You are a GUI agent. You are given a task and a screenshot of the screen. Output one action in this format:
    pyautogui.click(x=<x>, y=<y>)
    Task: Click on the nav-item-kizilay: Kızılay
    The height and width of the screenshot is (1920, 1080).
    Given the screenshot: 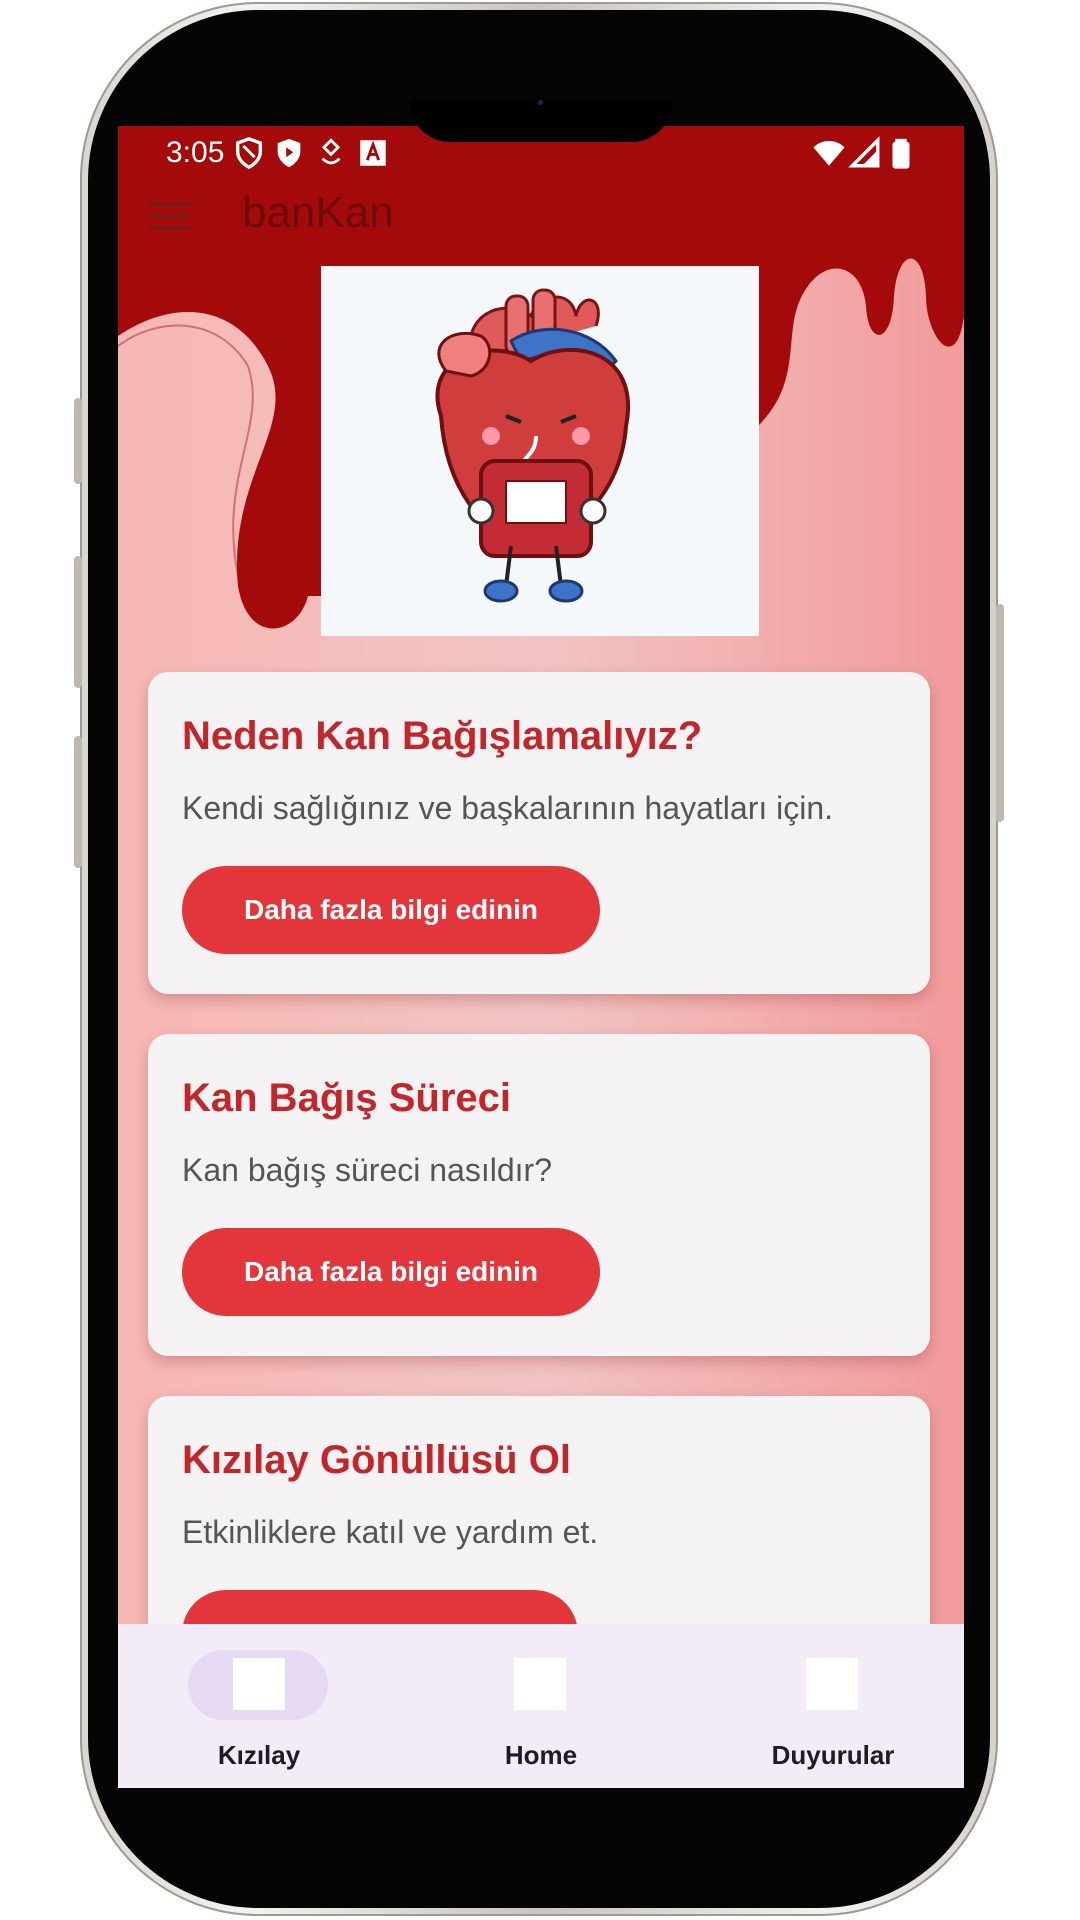 What is the action you would take?
    pyautogui.click(x=259, y=1706)
    